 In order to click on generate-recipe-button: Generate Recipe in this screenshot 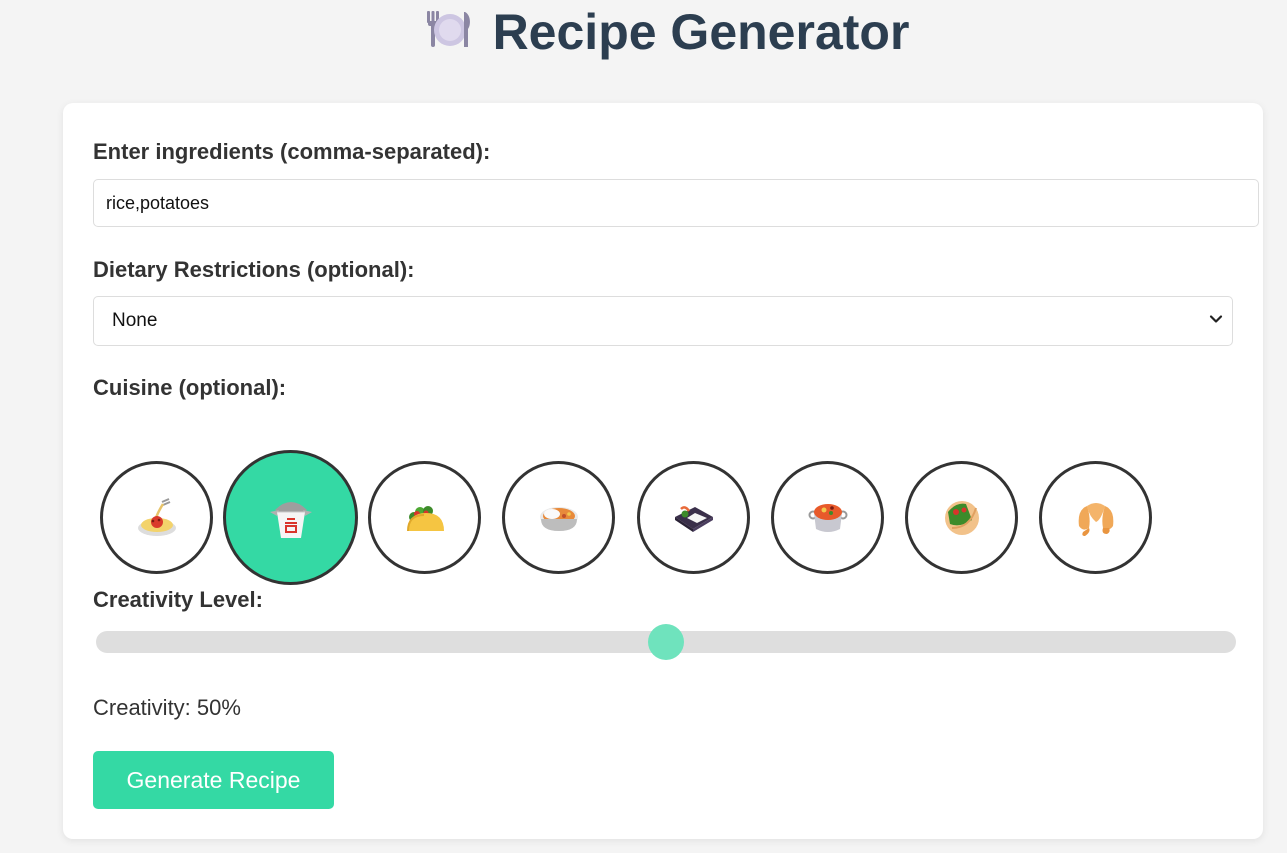, I will do `click(213, 780)`.